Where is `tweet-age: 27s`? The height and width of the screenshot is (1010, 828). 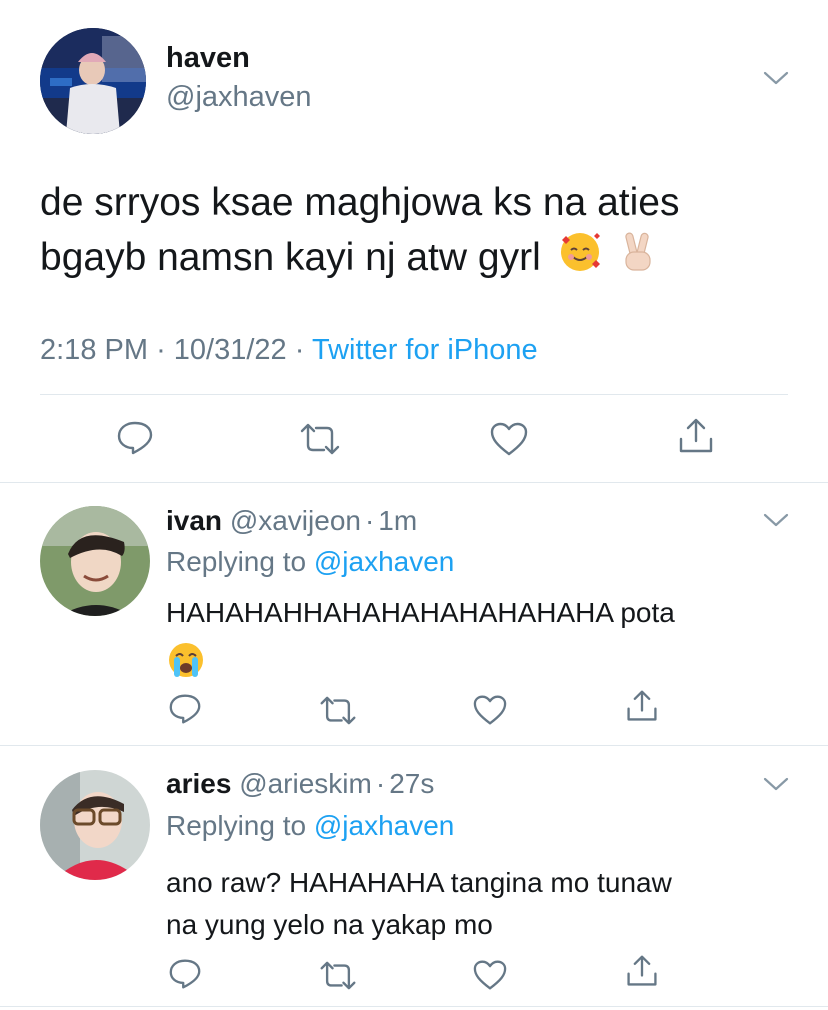 tweet-age: 27s is located at coordinates (412, 783).